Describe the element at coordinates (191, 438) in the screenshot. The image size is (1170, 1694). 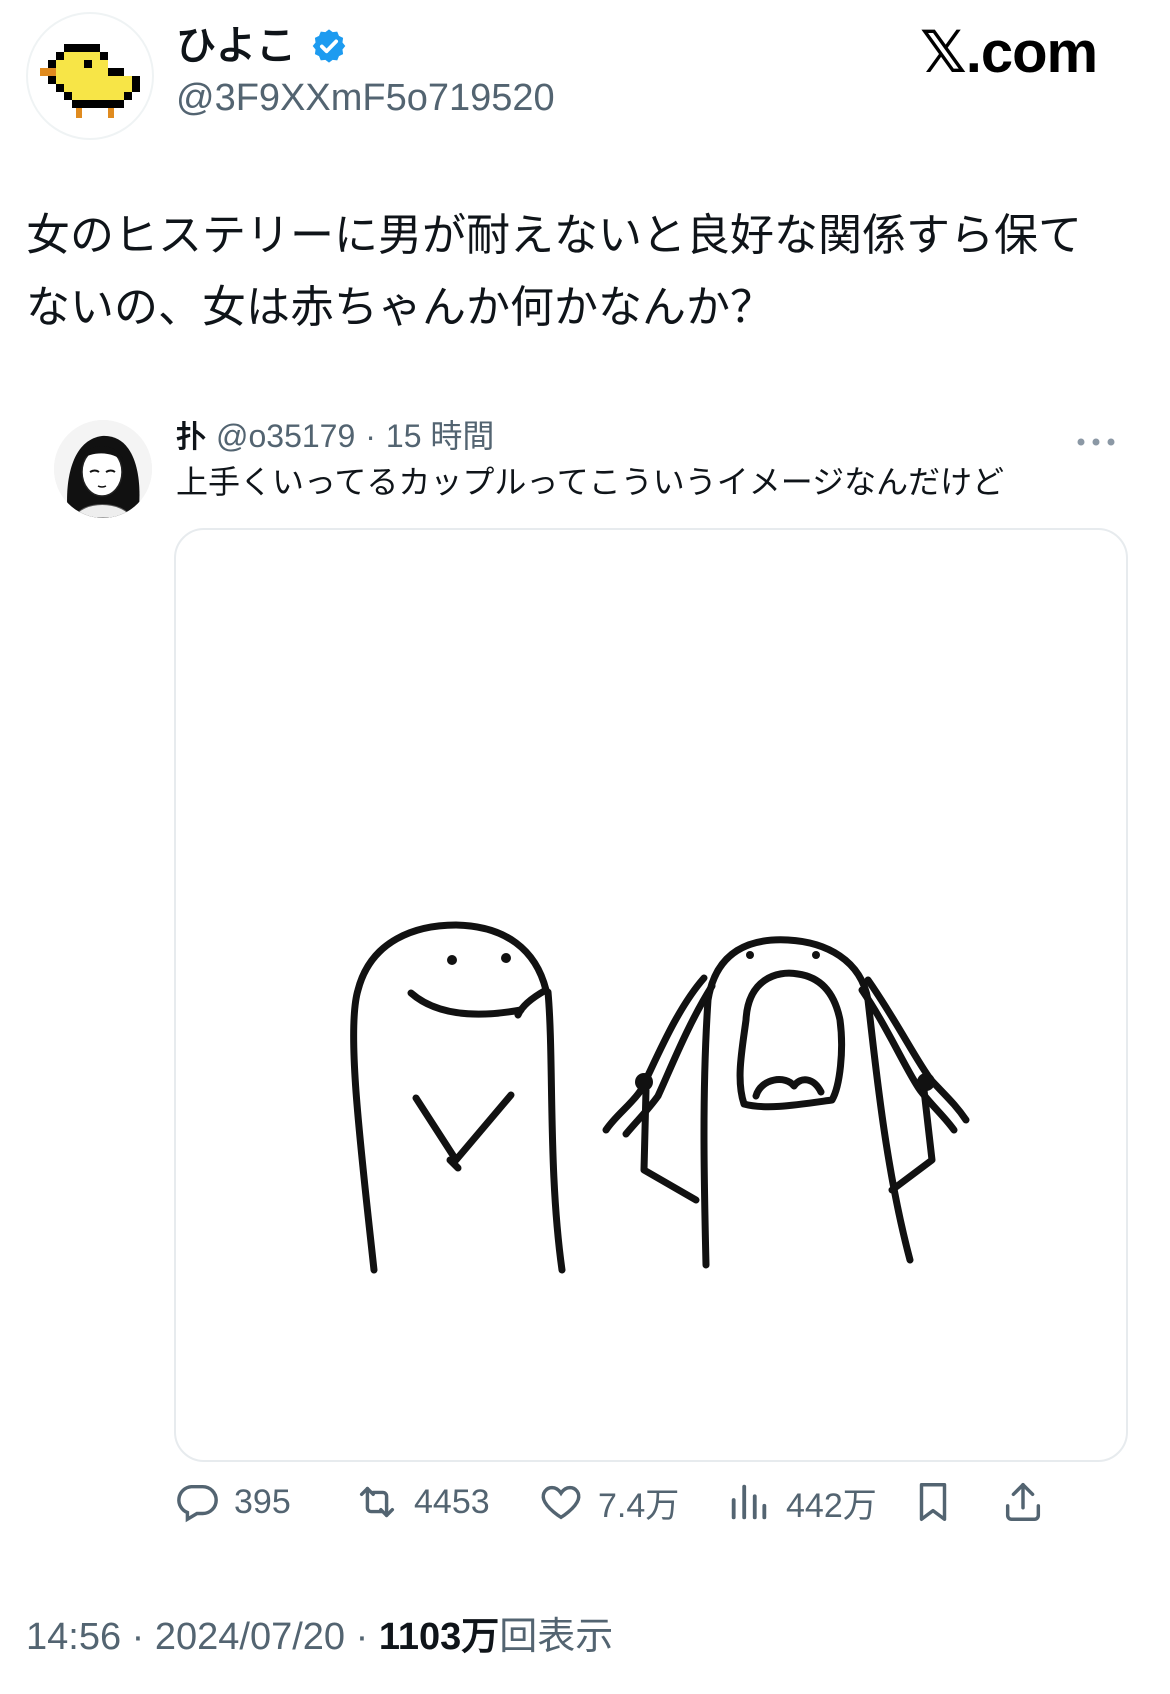
I see `quoted-author-name: 扑` at that location.